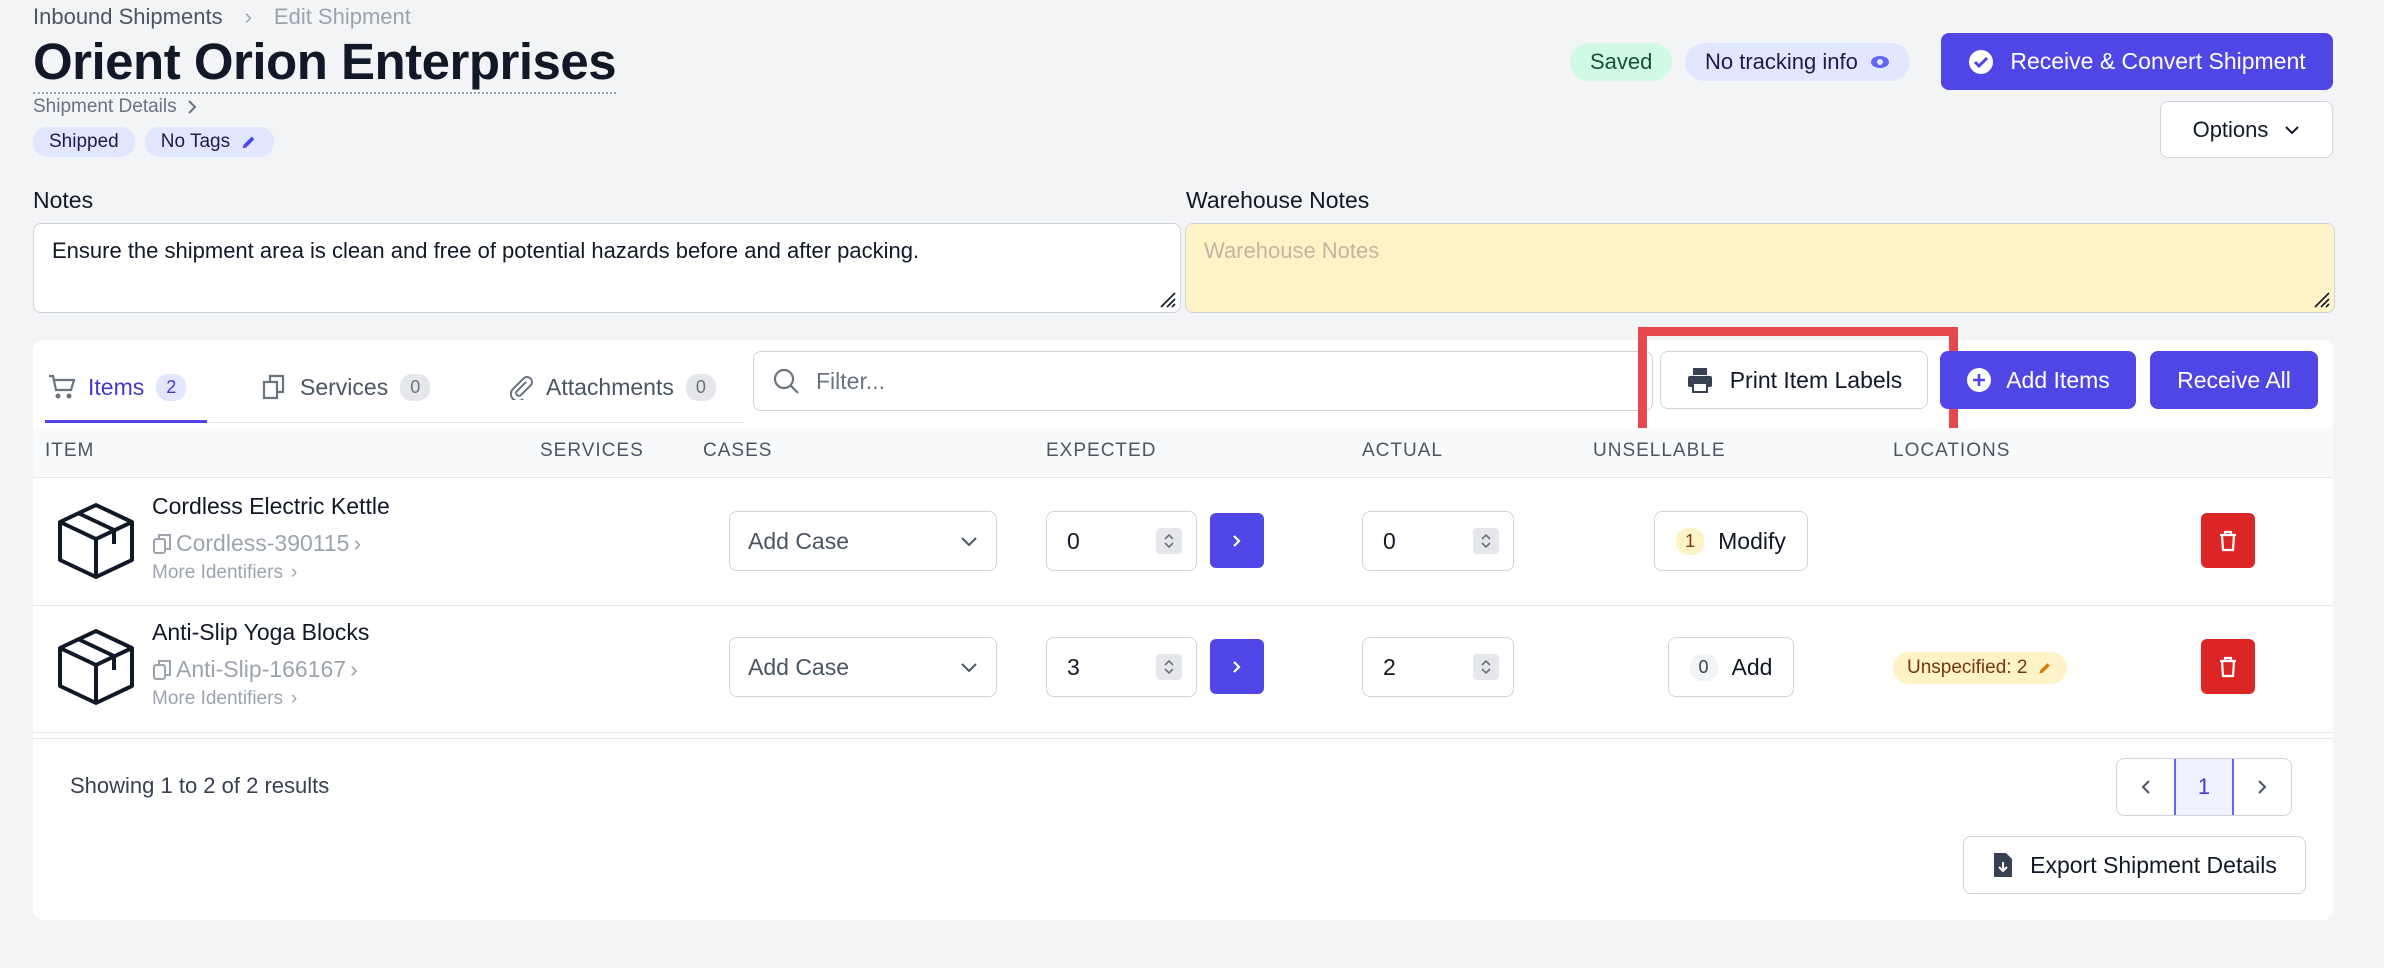 This screenshot has height=968, width=2384. What do you see at coordinates (1690, 541) in the screenshot?
I see `unsellable-count: 1` at bounding box center [1690, 541].